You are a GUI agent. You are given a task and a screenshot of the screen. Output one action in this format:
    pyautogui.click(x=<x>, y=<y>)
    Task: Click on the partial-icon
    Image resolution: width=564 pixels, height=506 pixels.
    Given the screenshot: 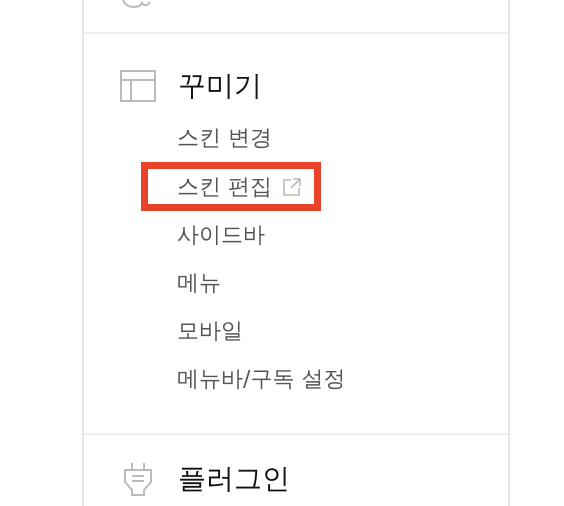 What is the action you would take?
    pyautogui.click(x=136, y=4)
    